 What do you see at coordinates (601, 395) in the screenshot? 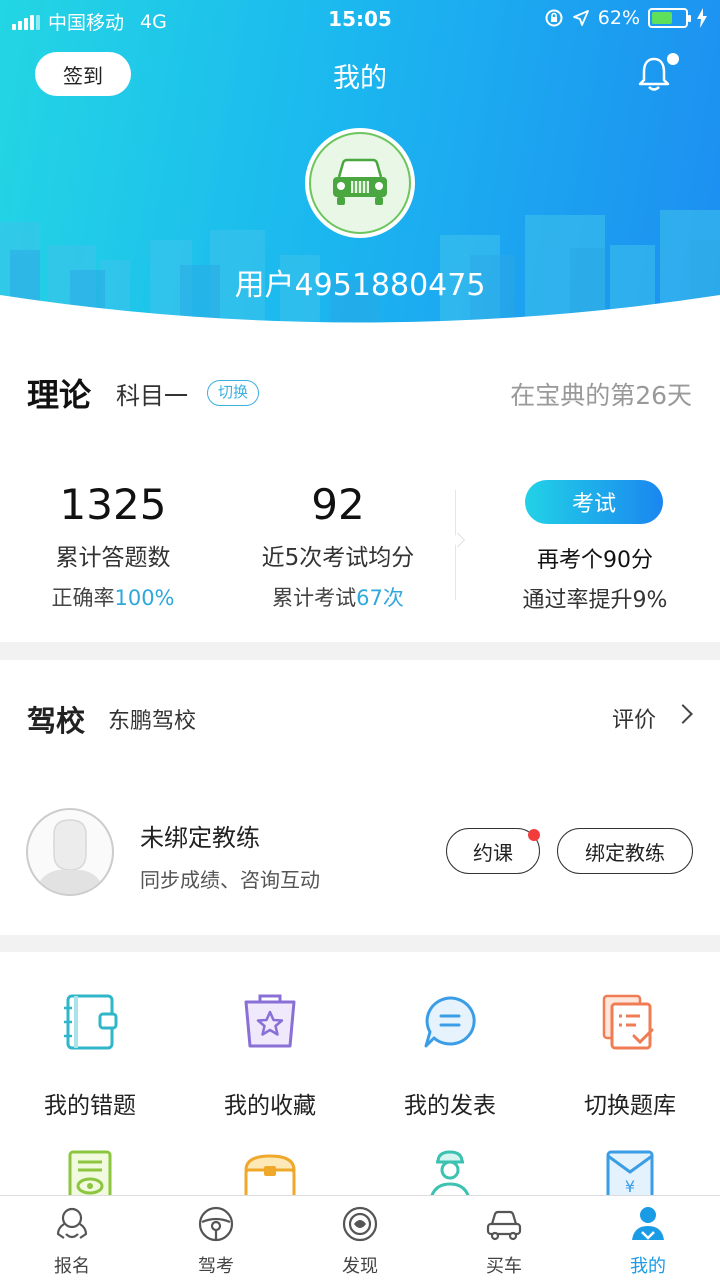
I see `days-counter: 在宝典的第26天` at bounding box center [601, 395].